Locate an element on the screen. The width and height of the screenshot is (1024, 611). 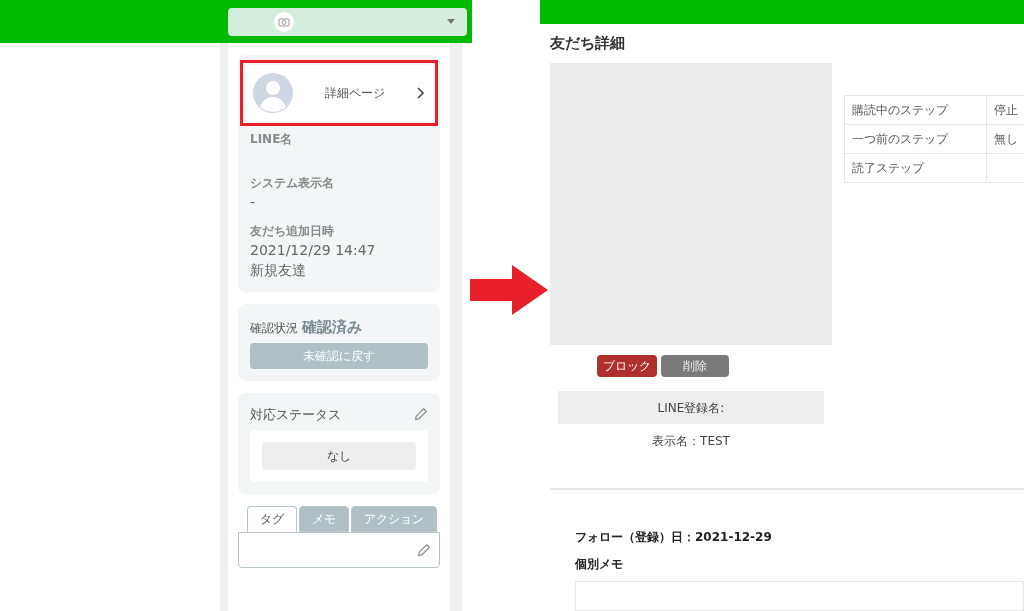
memo-title: 個別メモ is located at coordinates (599, 564).